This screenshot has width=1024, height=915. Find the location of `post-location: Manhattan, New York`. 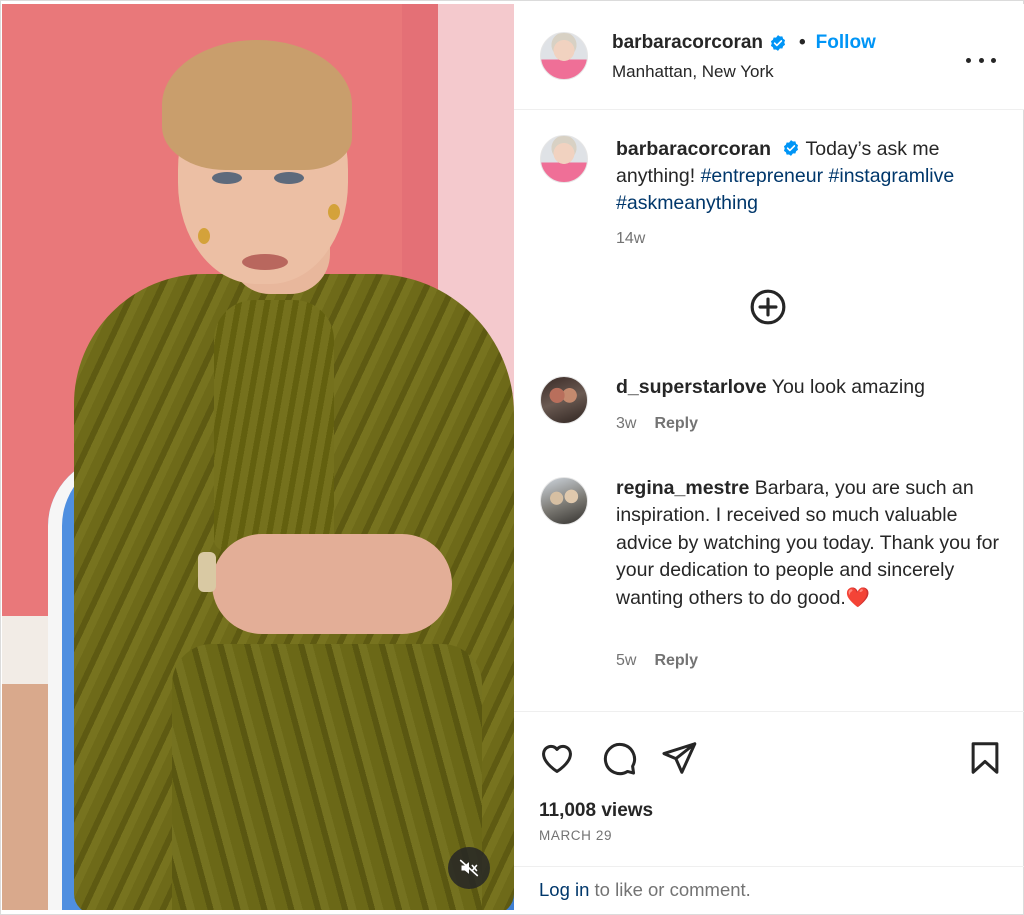

post-location: Manhattan, New York is located at coordinates (693, 72).